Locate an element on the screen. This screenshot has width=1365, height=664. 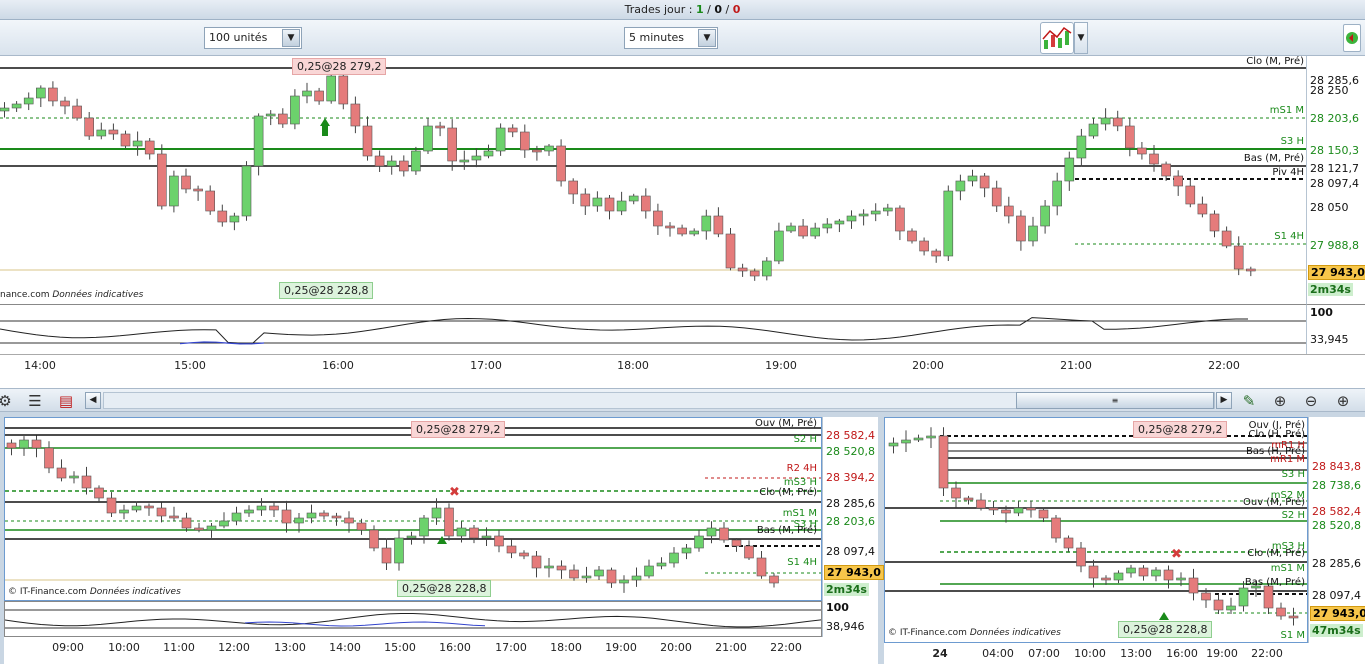
price-label: 28 843,8 is located at coordinates (1336, 466).